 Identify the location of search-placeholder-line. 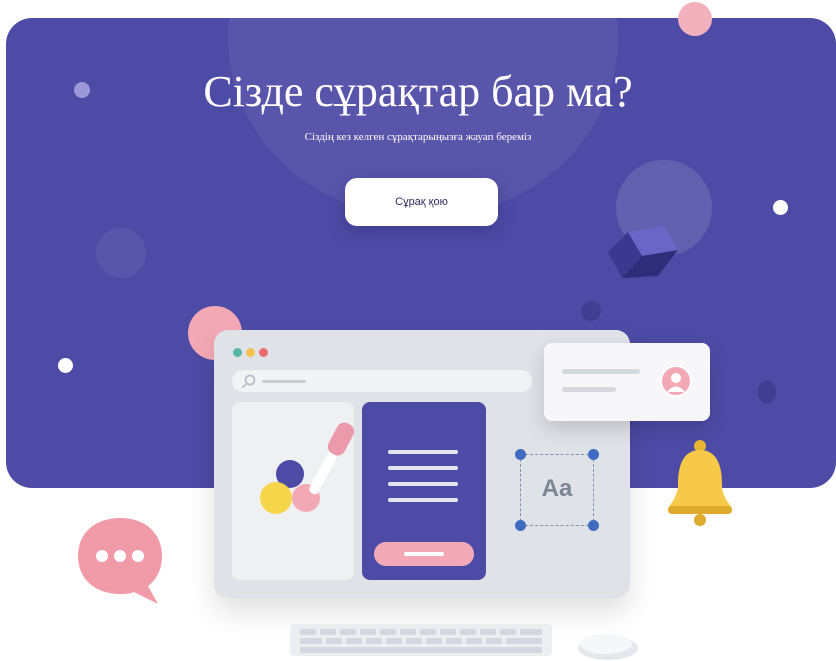
(284, 381).